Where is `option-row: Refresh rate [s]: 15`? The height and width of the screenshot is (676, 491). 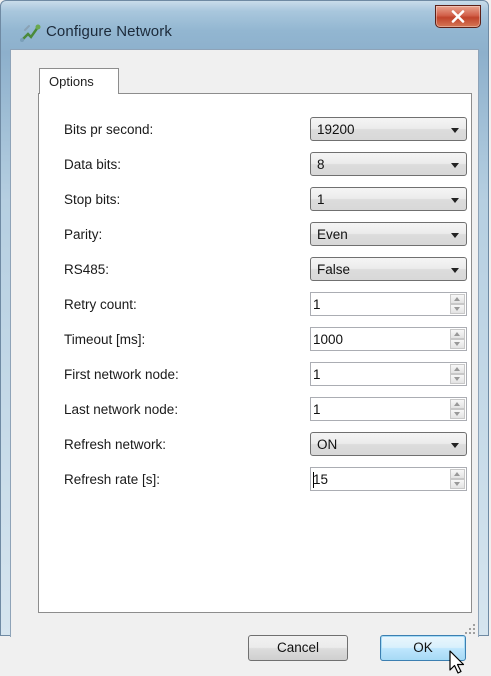
option-row: Refresh rate [s]: 15 is located at coordinates (255, 480).